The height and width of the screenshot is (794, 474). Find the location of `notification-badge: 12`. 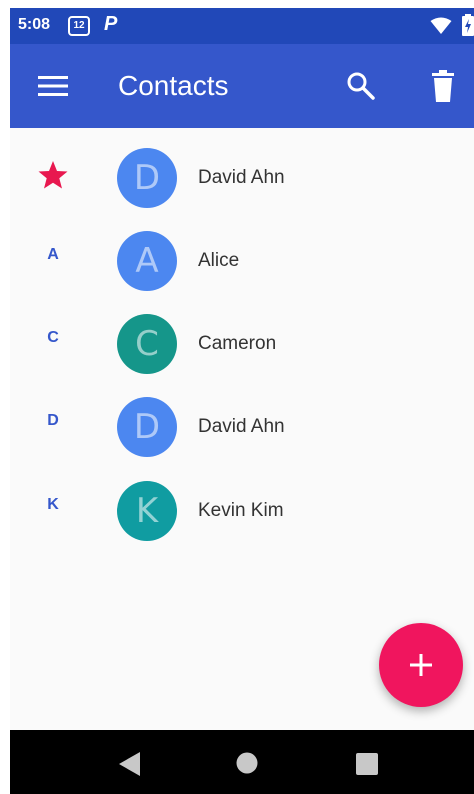

notification-badge: 12 is located at coordinates (79, 26).